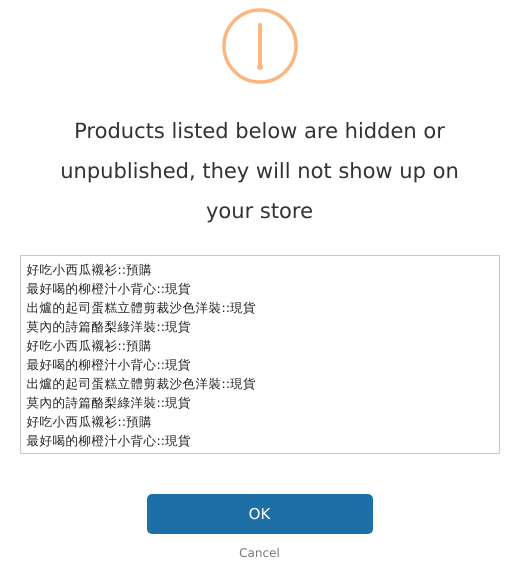 The width and height of the screenshot is (519, 580). What do you see at coordinates (259, 553) in the screenshot?
I see `cancel-link: Cancel` at bounding box center [259, 553].